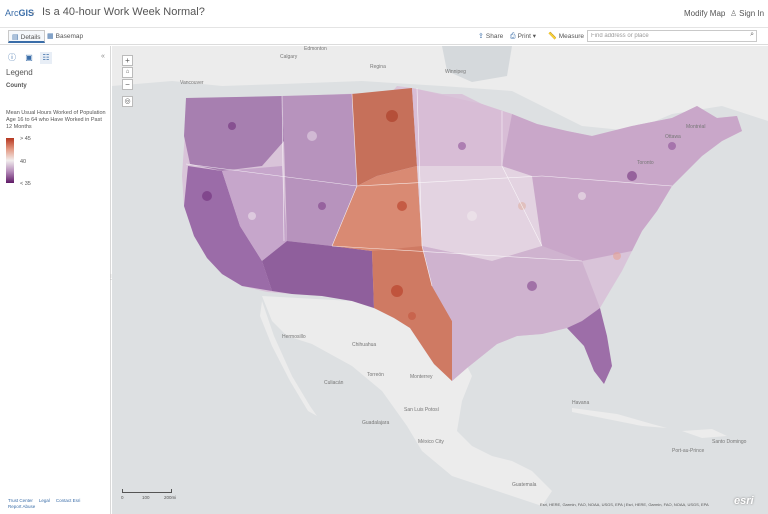 This screenshot has height=514, width=768. Describe the element at coordinates (455, 72) in the screenshot. I see `place-label: Winnipeg` at that location.